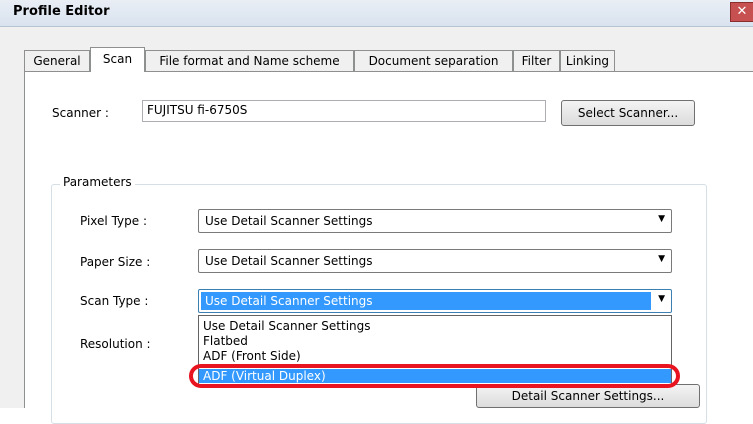  What do you see at coordinates (113, 221) in the screenshot?
I see `pixel-type-label: Pixel Type :` at bounding box center [113, 221].